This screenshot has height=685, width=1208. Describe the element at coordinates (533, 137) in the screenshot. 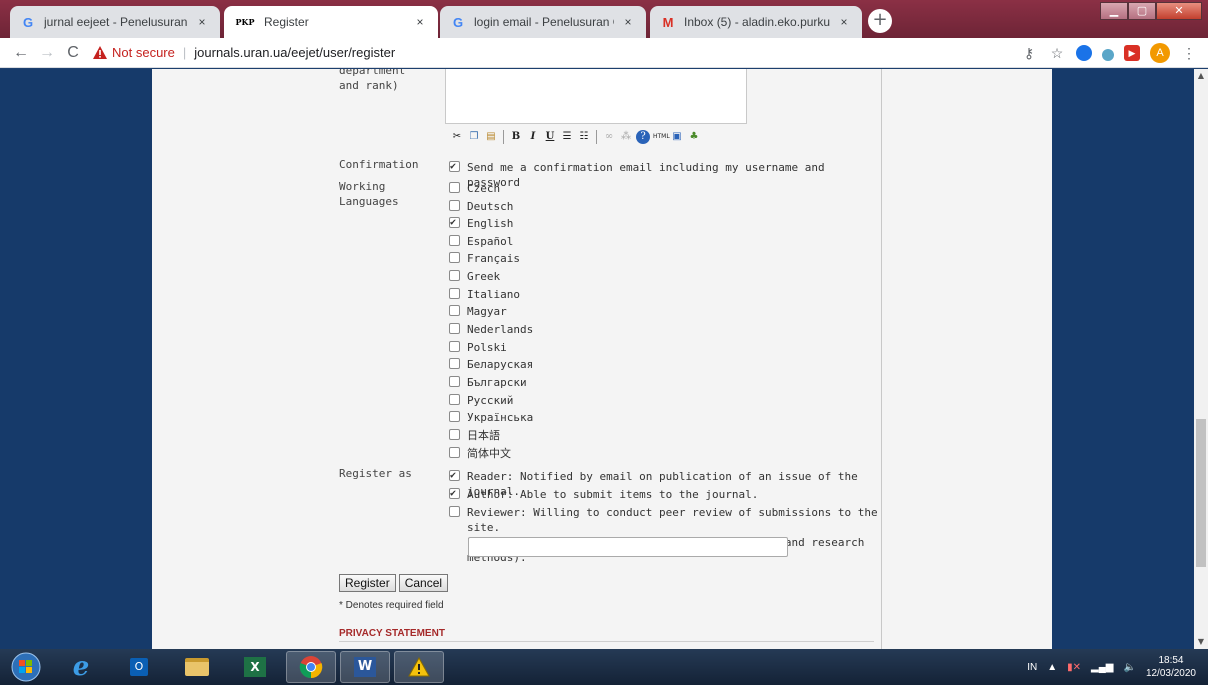

I see `italic-icon: I` at that location.